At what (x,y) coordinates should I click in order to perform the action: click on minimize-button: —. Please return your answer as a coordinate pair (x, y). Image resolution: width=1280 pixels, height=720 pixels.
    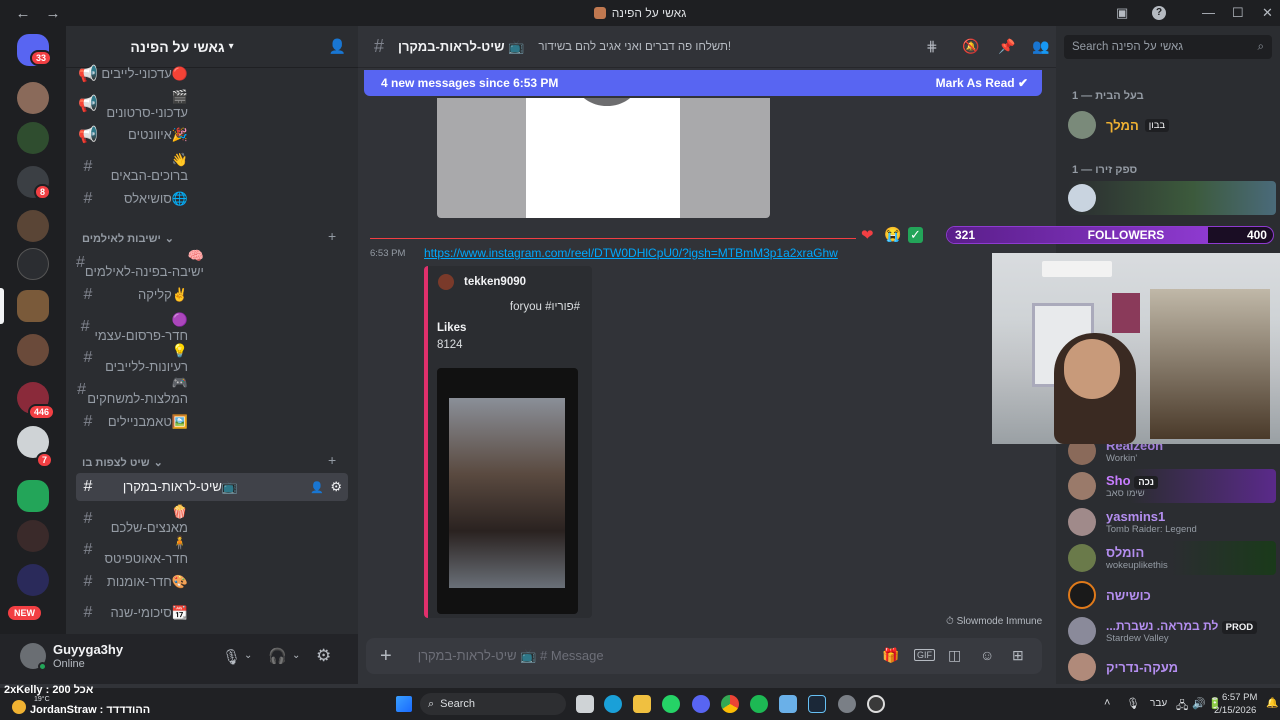
    Looking at the image, I should click on (1208, 12).